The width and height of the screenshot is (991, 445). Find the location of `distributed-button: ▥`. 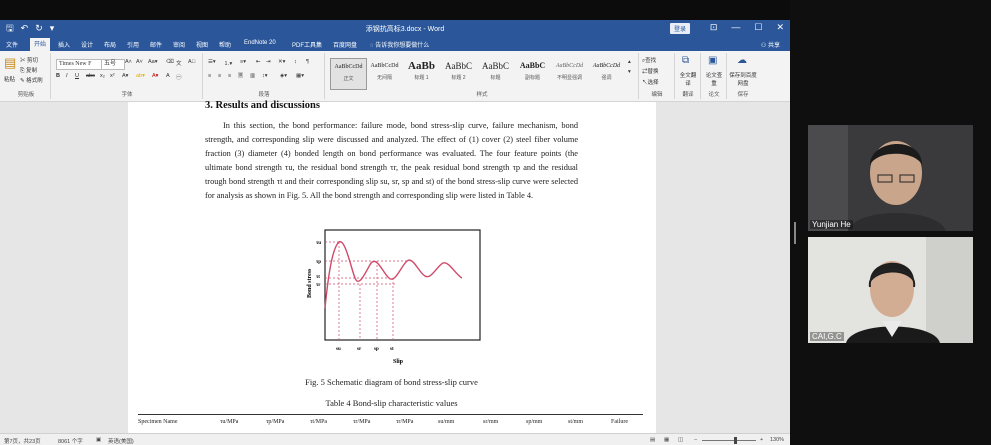

distributed-button: ▥ is located at coordinates (252, 76).